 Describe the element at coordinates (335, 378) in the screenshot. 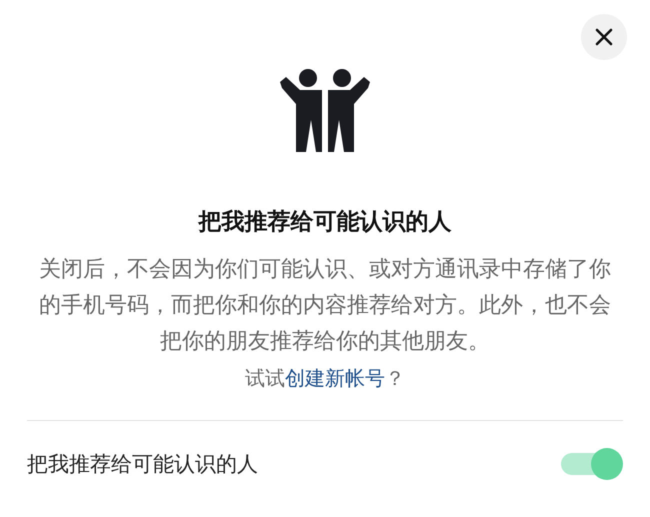

I see `create-account-link: 创建新帐号` at that location.